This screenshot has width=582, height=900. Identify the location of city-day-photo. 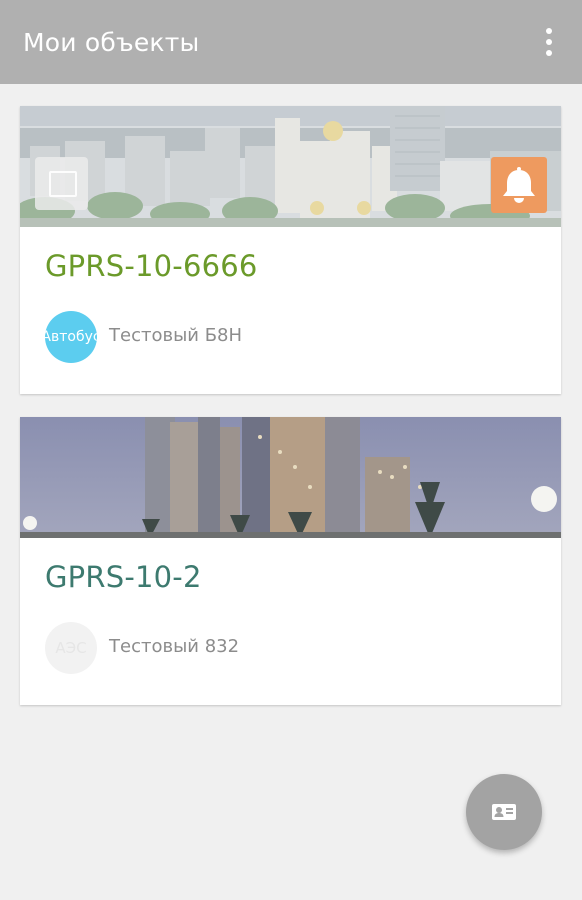
(290, 166).